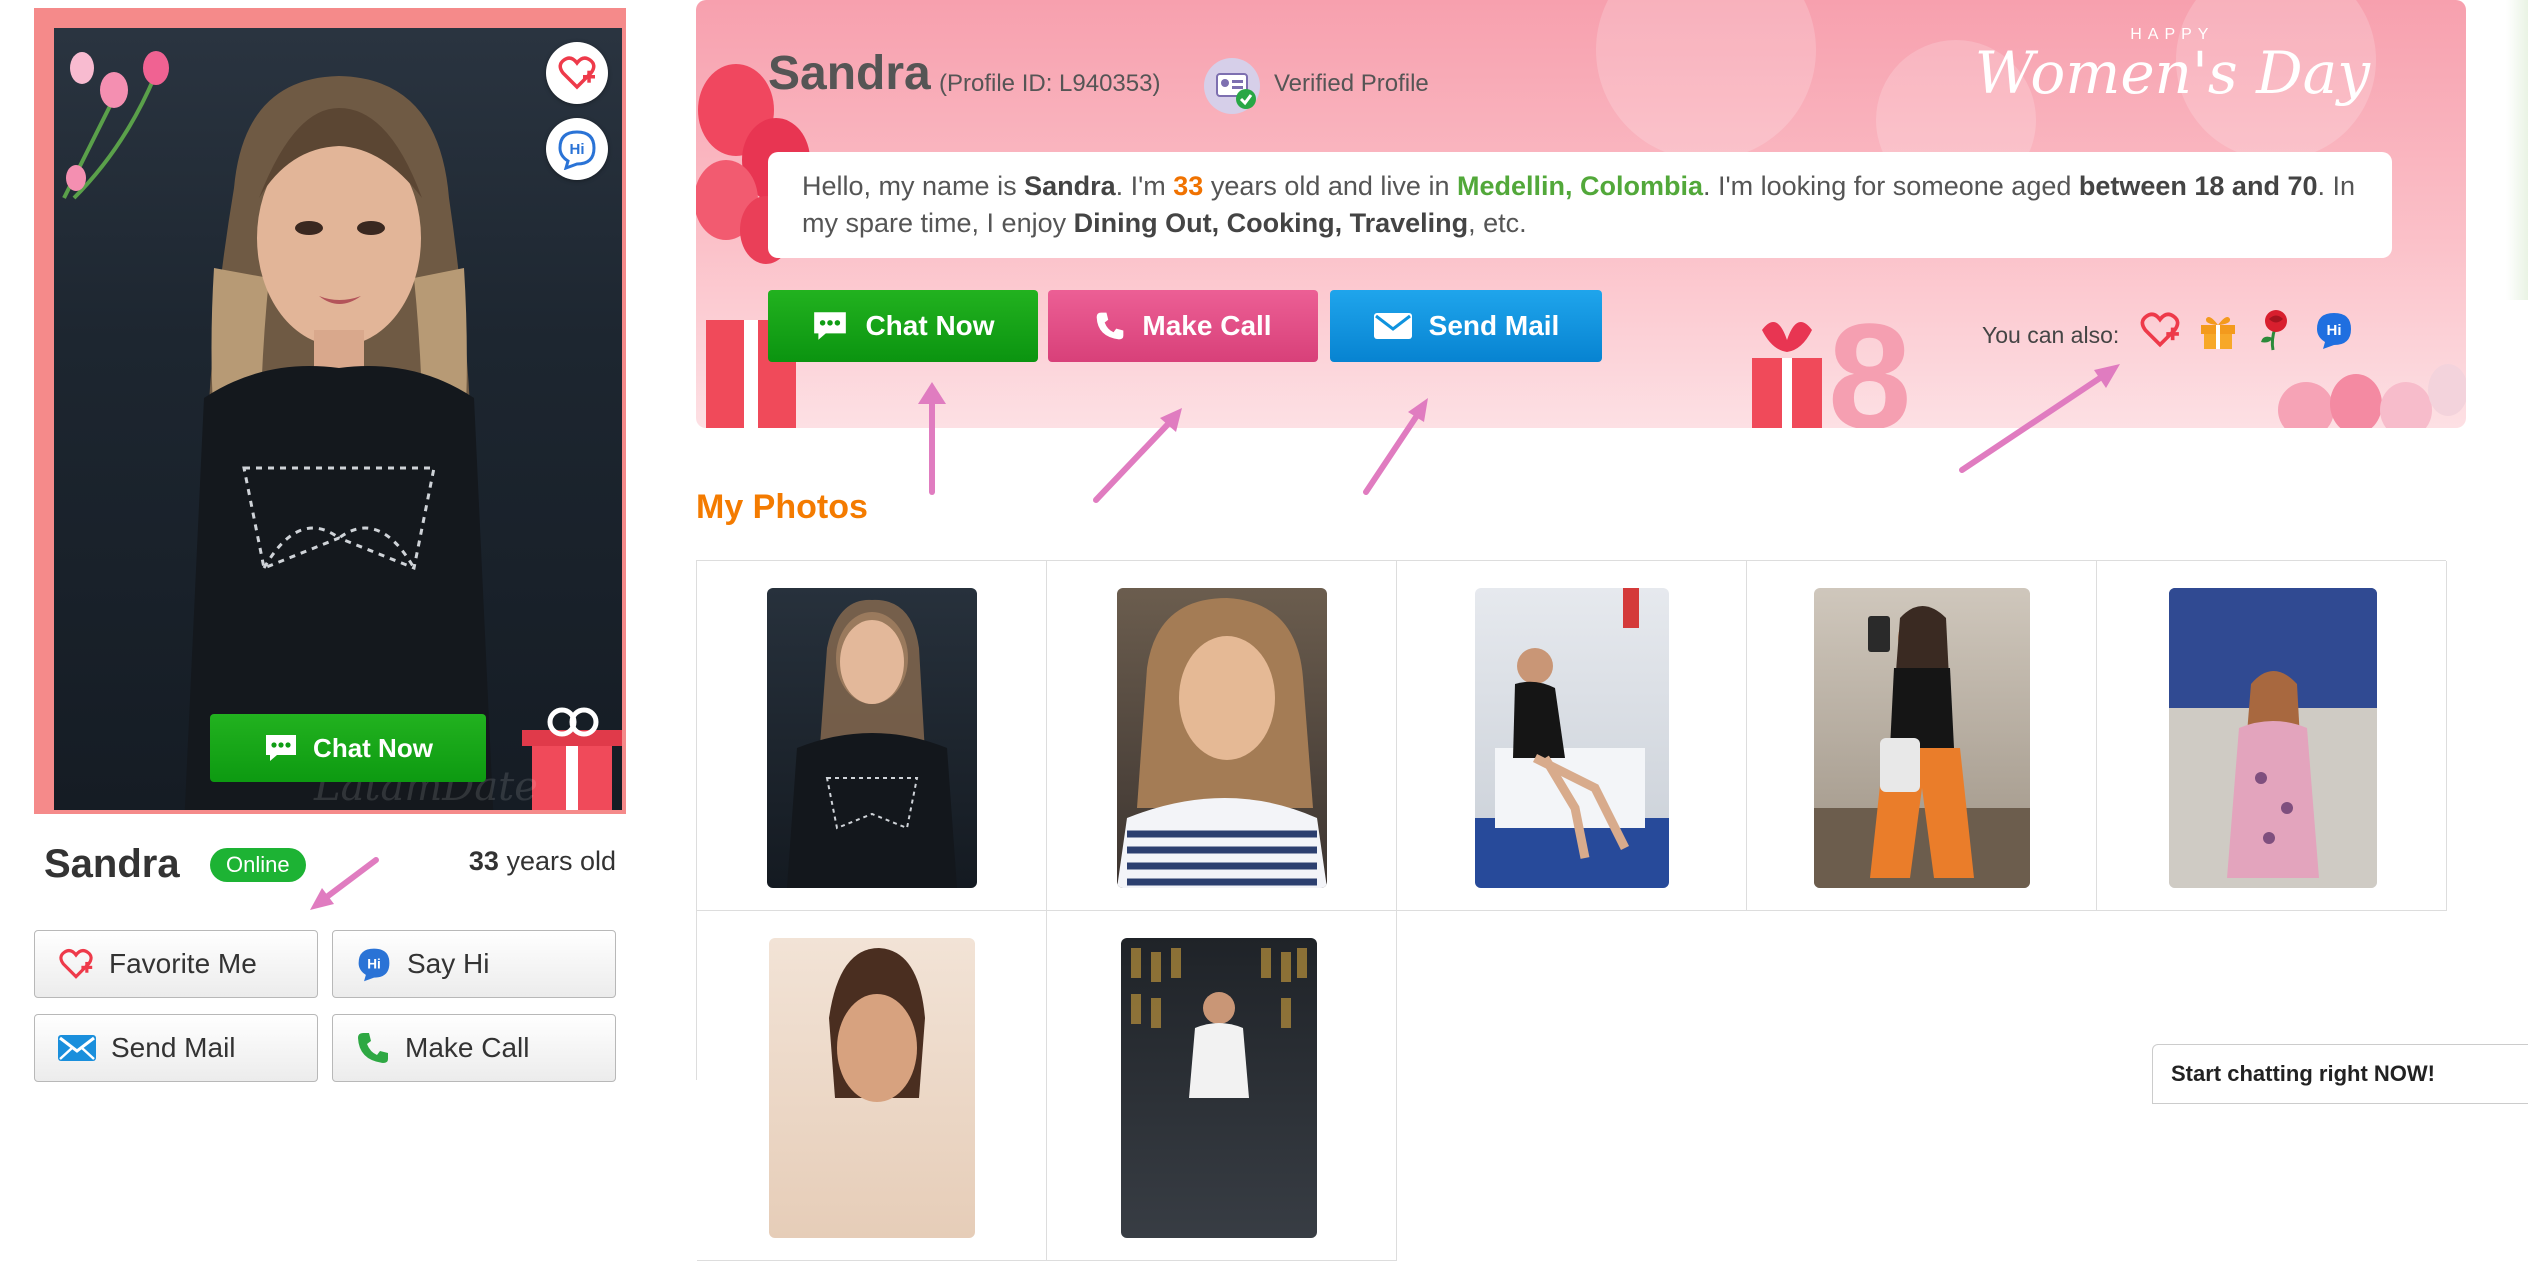  Describe the element at coordinates (115, 125) in the screenshot. I see `tulips-decoration` at that location.